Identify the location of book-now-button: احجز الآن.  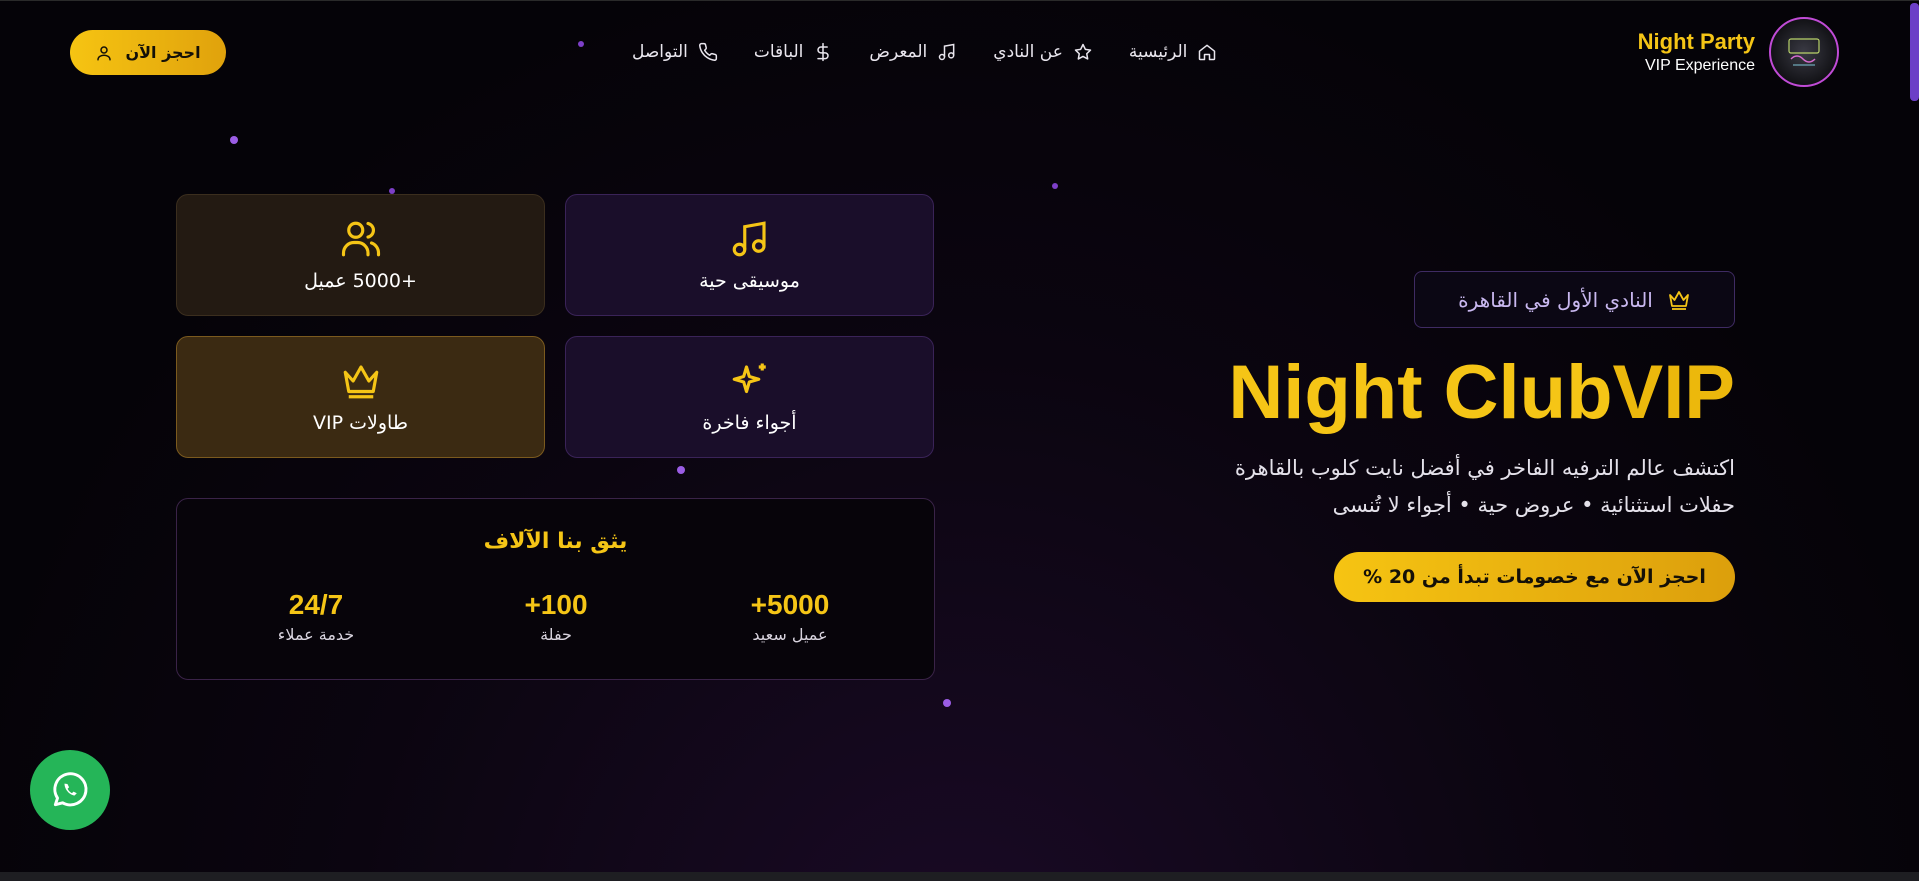
(148, 52).